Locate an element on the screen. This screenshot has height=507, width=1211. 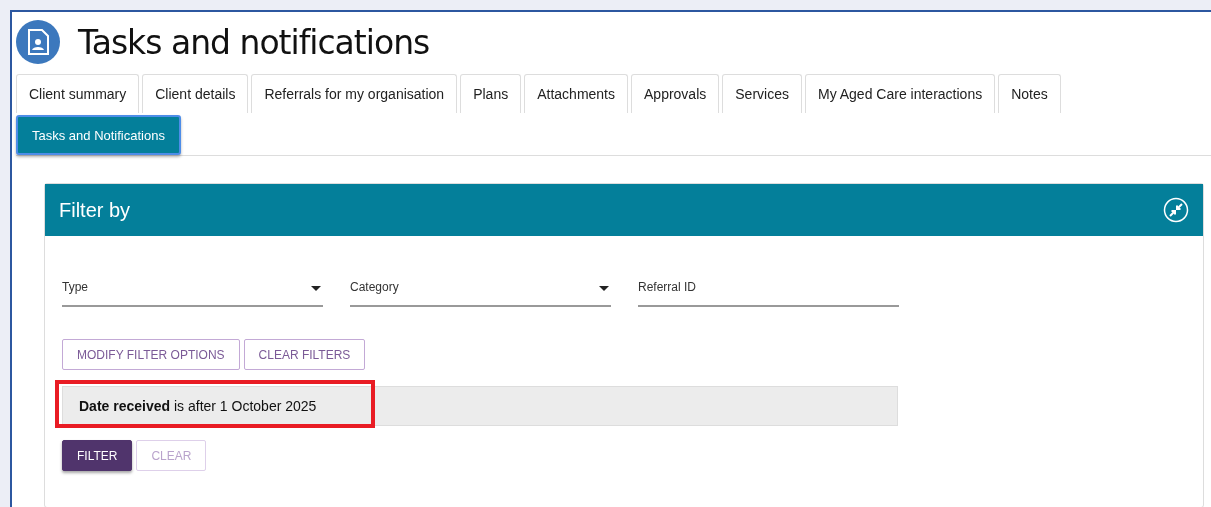
tab: Notes is located at coordinates (1029, 93).